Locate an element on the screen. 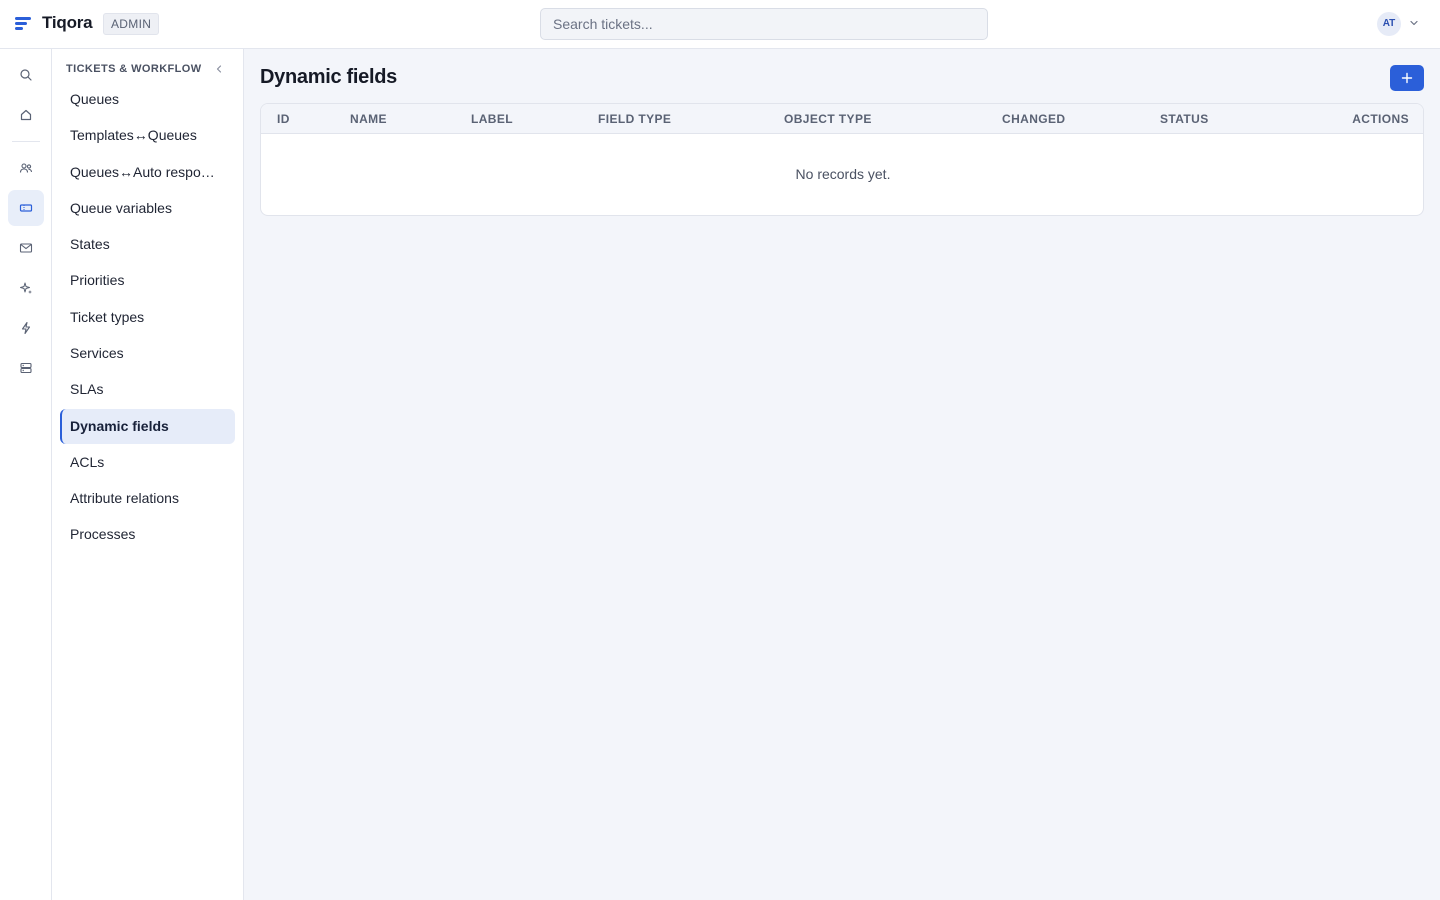 Image resolution: width=1440 pixels, height=900 pixels. column-header-name: NAME is located at coordinates (368, 119).